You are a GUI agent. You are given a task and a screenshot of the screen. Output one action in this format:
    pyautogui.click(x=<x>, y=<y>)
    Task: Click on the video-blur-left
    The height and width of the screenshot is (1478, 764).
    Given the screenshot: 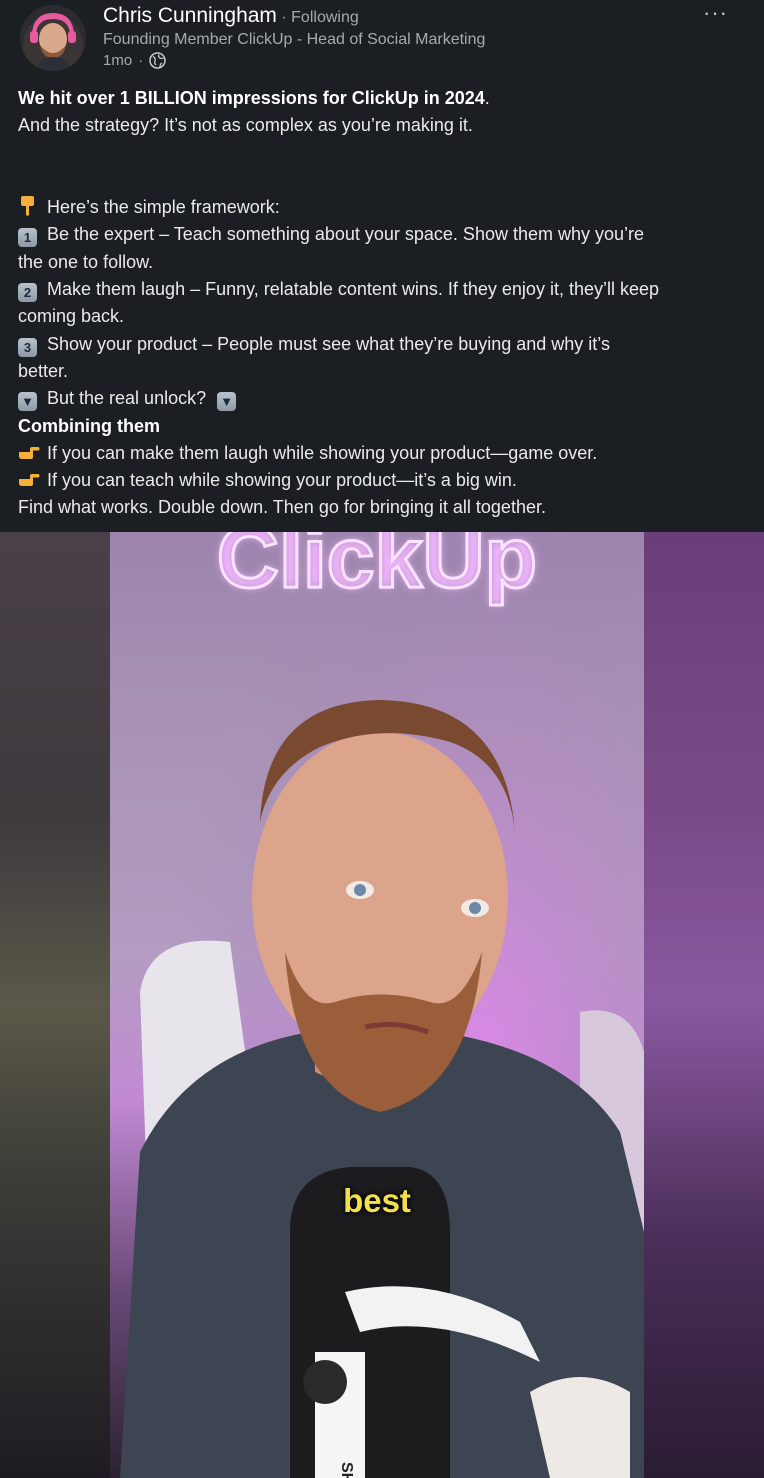 What is the action you would take?
    pyautogui.click(x=56, y=1005)
    